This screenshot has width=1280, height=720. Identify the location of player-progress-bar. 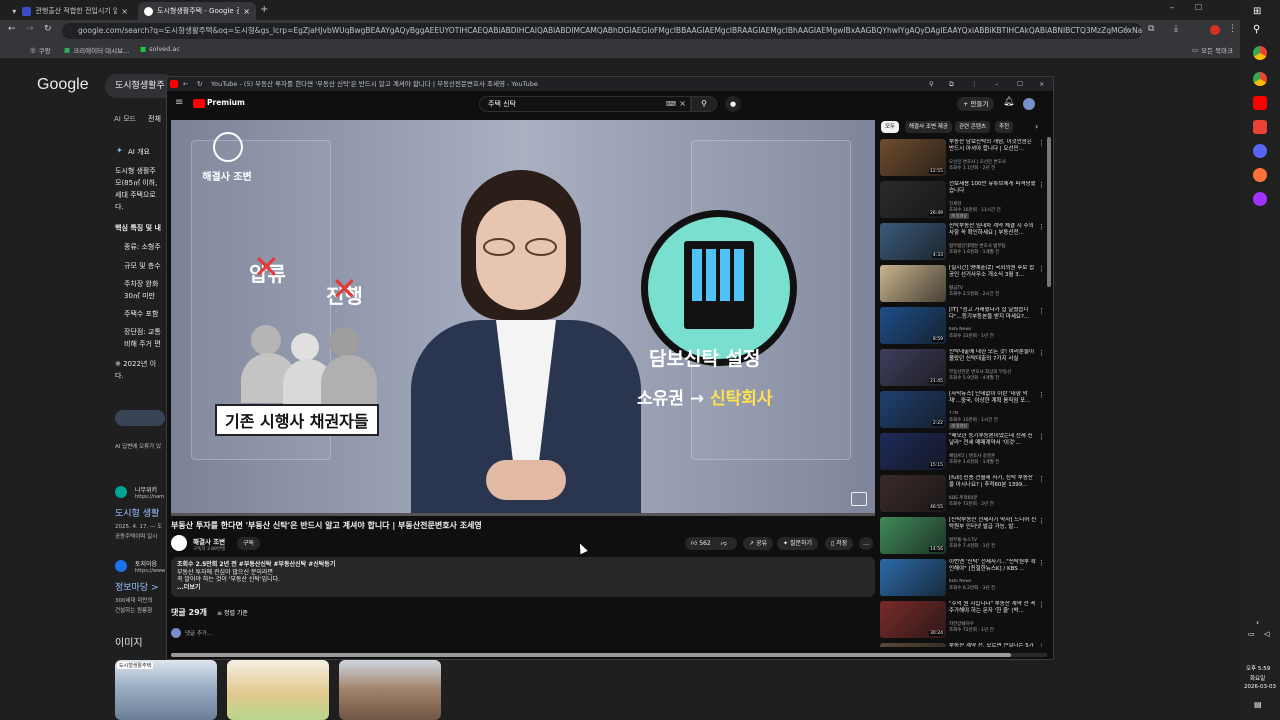
(523, 514).